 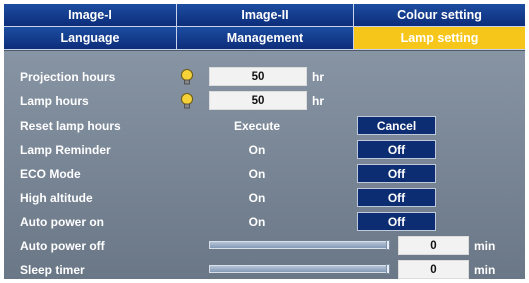 I want to click on auto-power-on-label: Auto power on, so click(x=62, y=222).